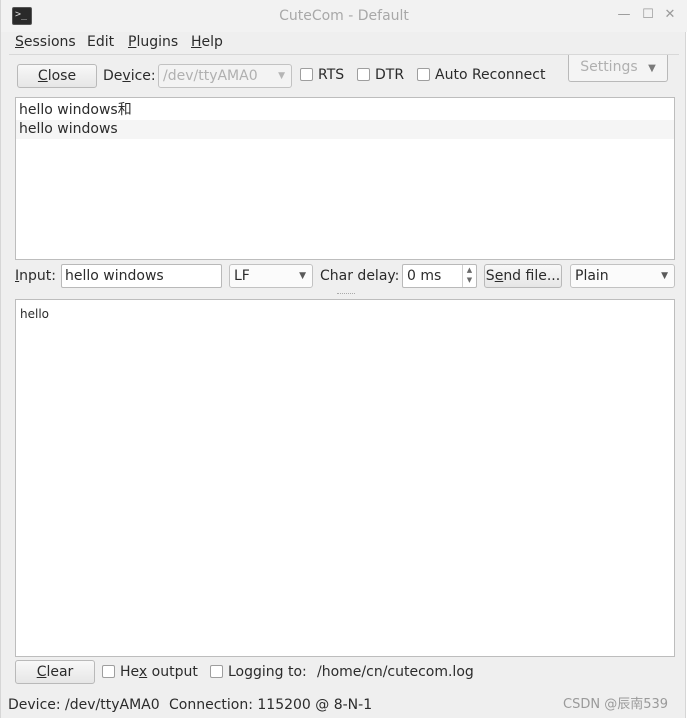 The image size is (689, 718). I want to click on char-delay-spinbox: 0 ms ▲ ▼, so click(439, 276).